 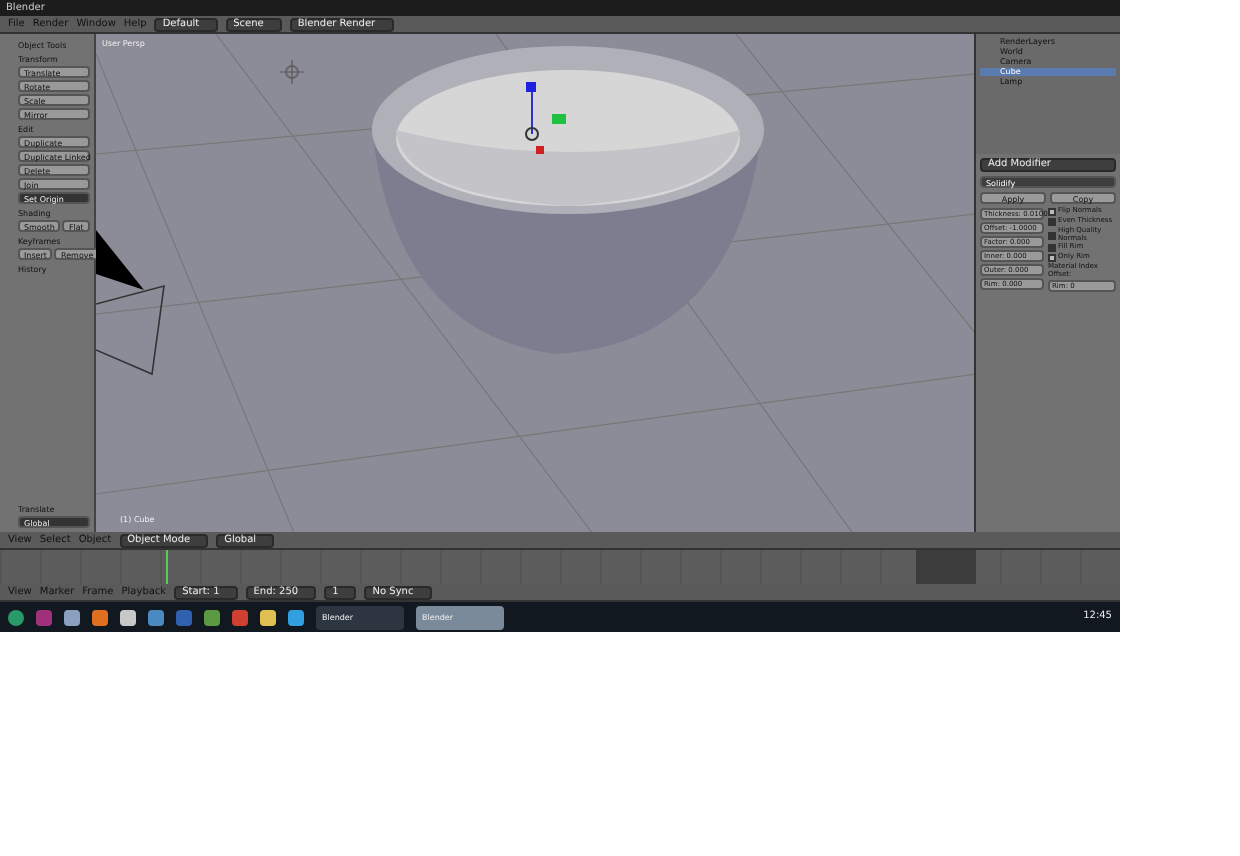 I want to click on start-button, so click(x=16, y=617).